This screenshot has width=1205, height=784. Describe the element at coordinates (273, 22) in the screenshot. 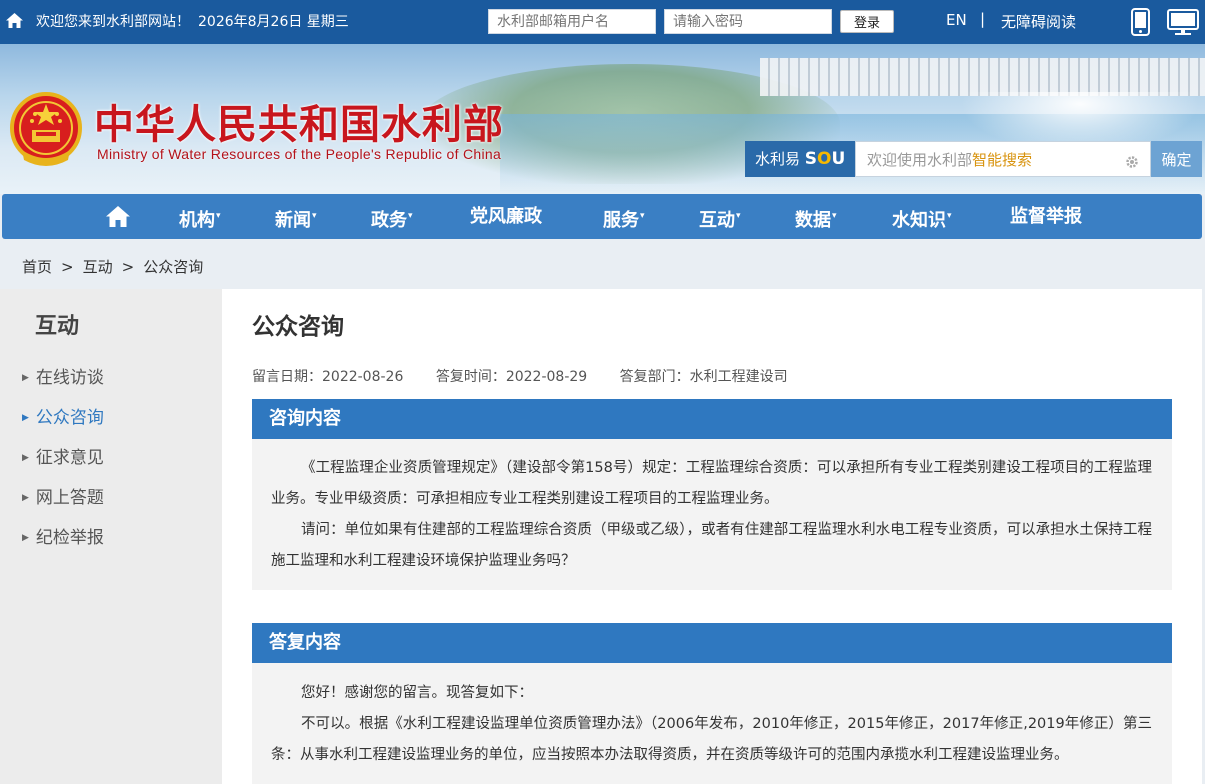

I see `current-date: 2026年8月26日 星期三` at that location.